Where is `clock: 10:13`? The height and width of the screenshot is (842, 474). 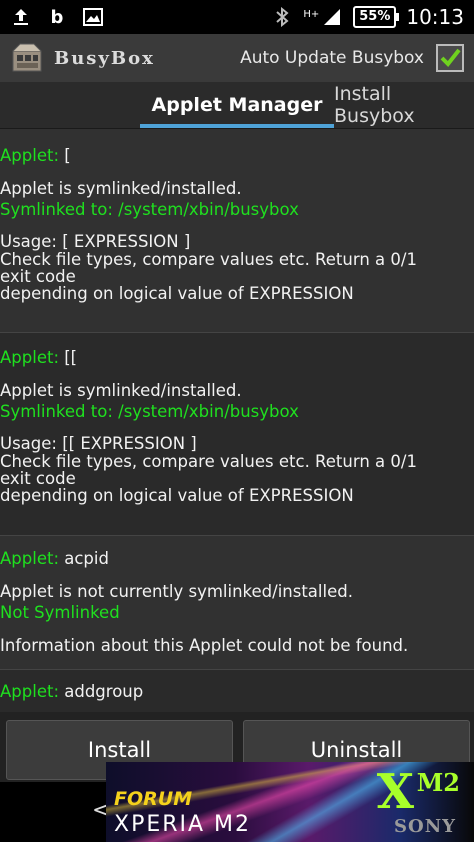
clock: 10:13 is located at coordinates (435, 17).